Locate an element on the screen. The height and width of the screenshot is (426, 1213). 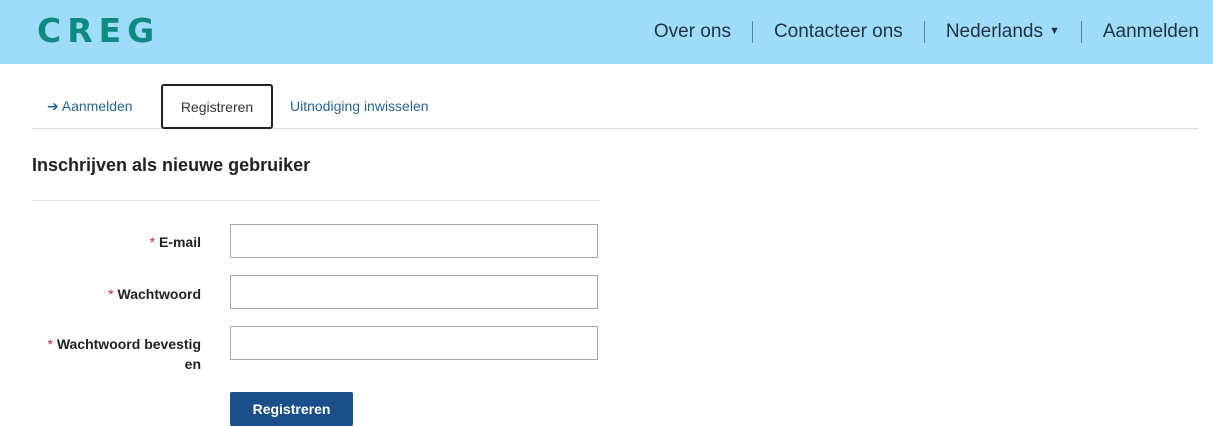
sign-in-icon: ➔ is located at coordinates (53, 105).